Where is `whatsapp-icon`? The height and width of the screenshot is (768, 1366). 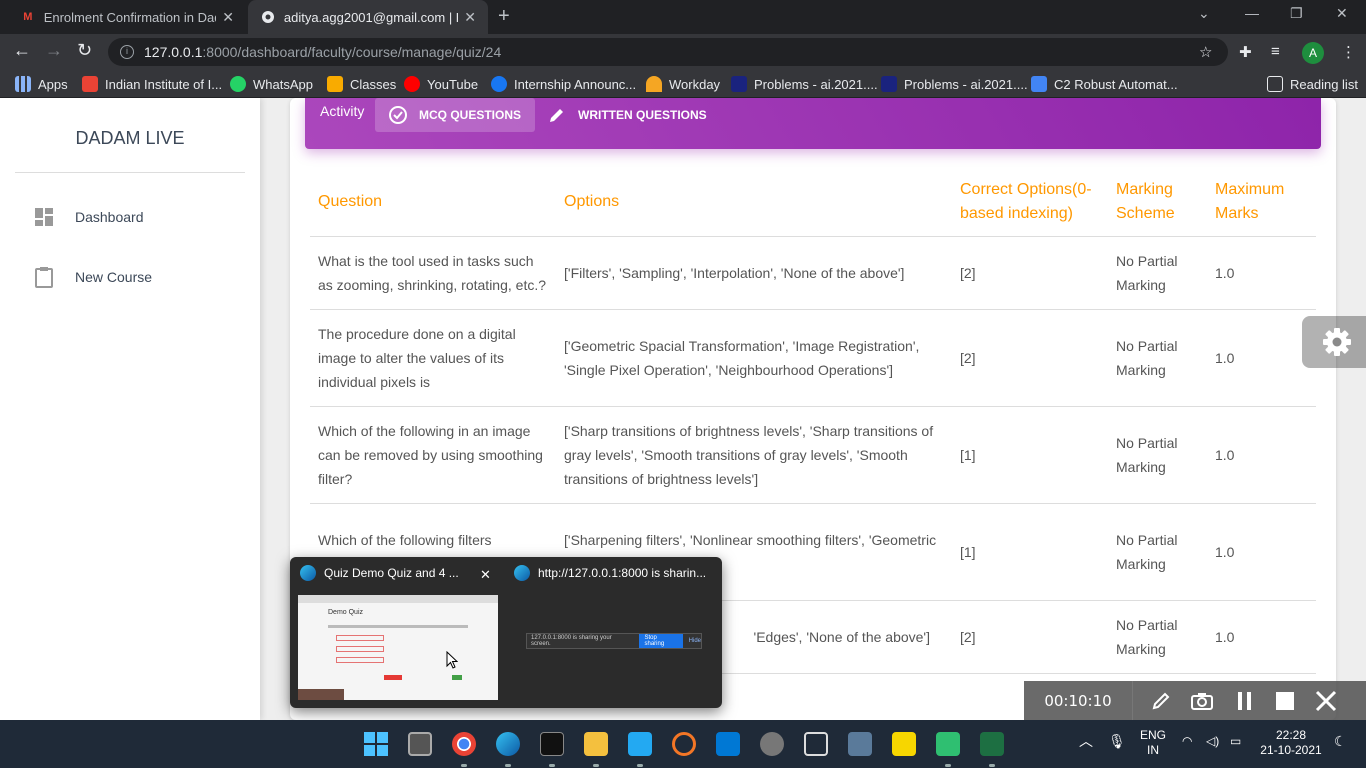 whatsapp-icon is located at coordinates (238, 84).